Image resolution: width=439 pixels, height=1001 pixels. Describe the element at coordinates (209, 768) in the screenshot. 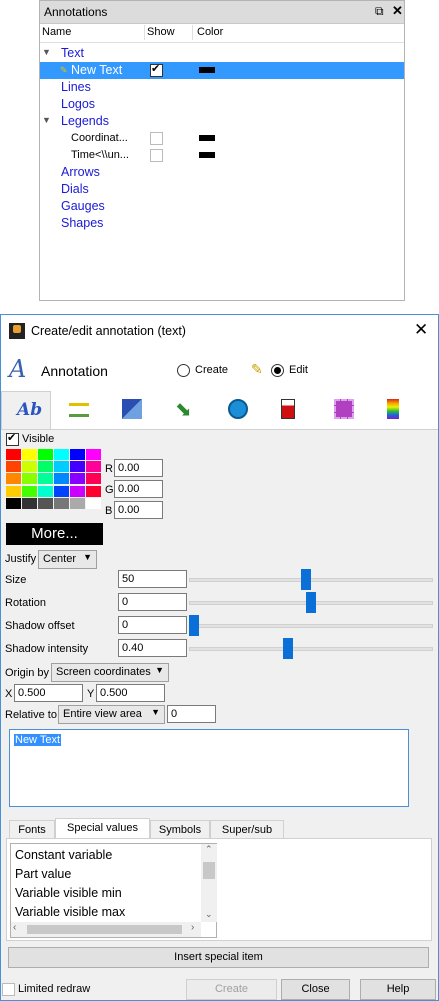

I see `annotation-text-input: New Text` at that location.